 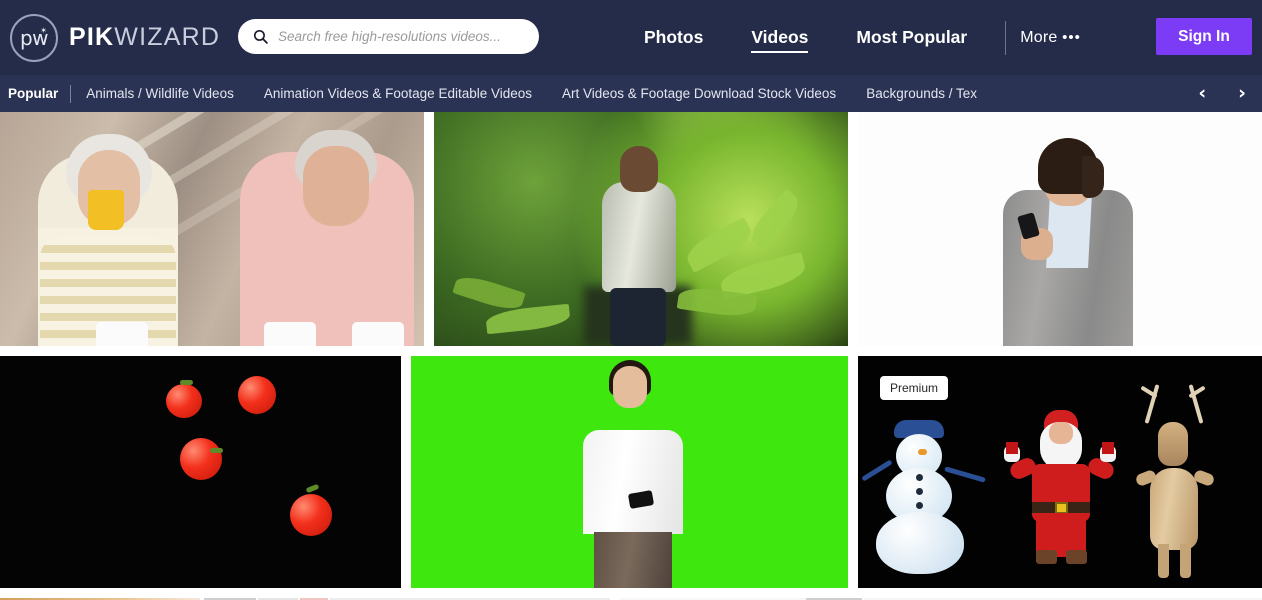 What do you see at coordinates (673, 37) in the screenshot?
I see `nav-photos: Photos` at bounding box center [673, 37].